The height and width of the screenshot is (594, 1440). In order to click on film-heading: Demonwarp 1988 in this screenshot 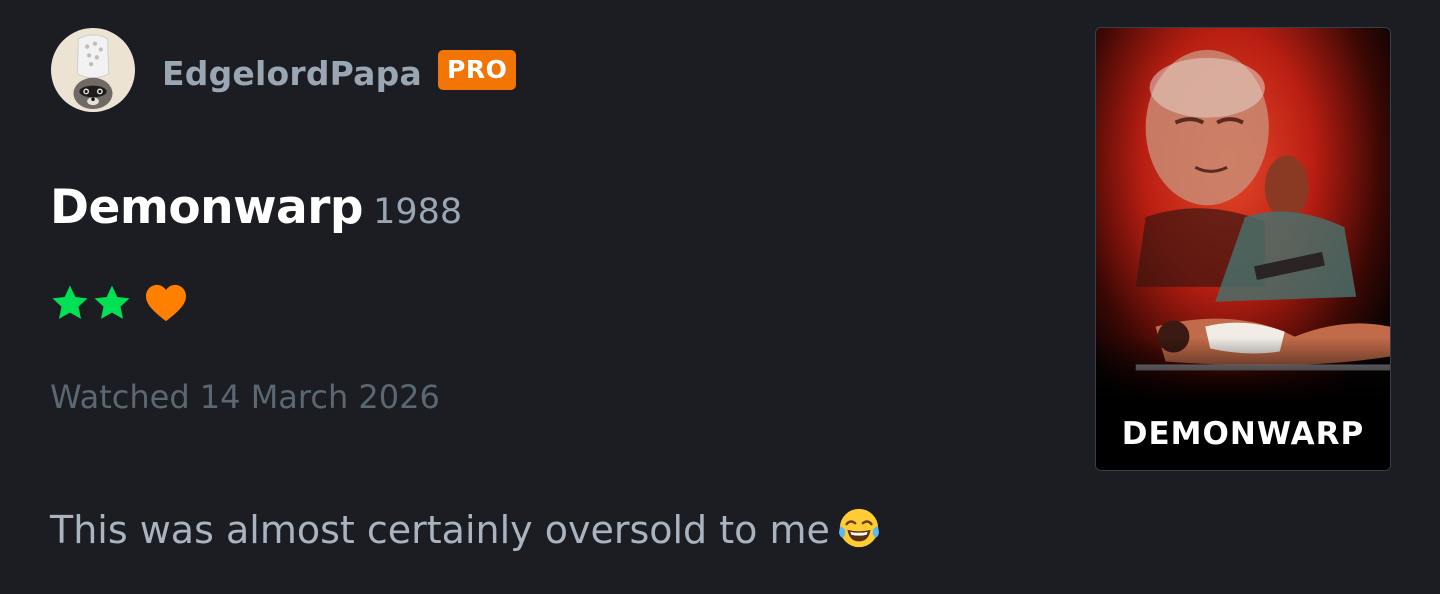, I will do `click(256, 213)`.